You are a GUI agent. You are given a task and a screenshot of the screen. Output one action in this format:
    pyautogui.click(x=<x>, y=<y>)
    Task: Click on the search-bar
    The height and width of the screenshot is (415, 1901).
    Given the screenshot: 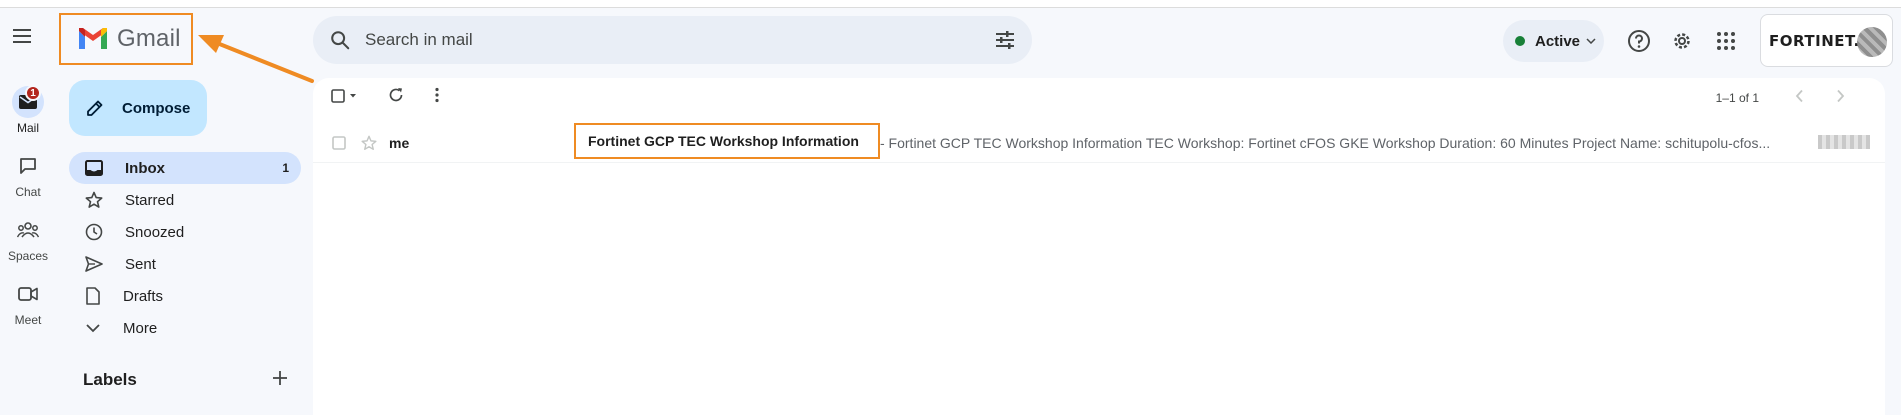 What is the action you would take?
    pyautogui.click(x=672, y=40)
    